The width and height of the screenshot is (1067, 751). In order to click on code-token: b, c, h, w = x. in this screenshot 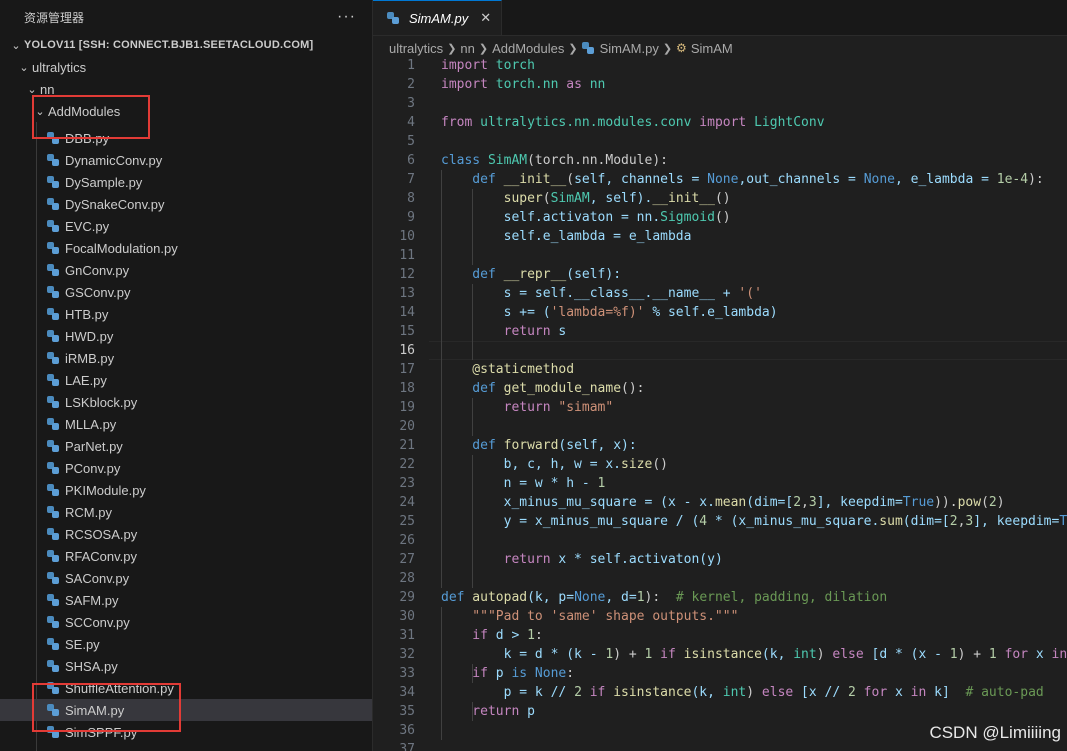, I will do `click(531, 464)`.